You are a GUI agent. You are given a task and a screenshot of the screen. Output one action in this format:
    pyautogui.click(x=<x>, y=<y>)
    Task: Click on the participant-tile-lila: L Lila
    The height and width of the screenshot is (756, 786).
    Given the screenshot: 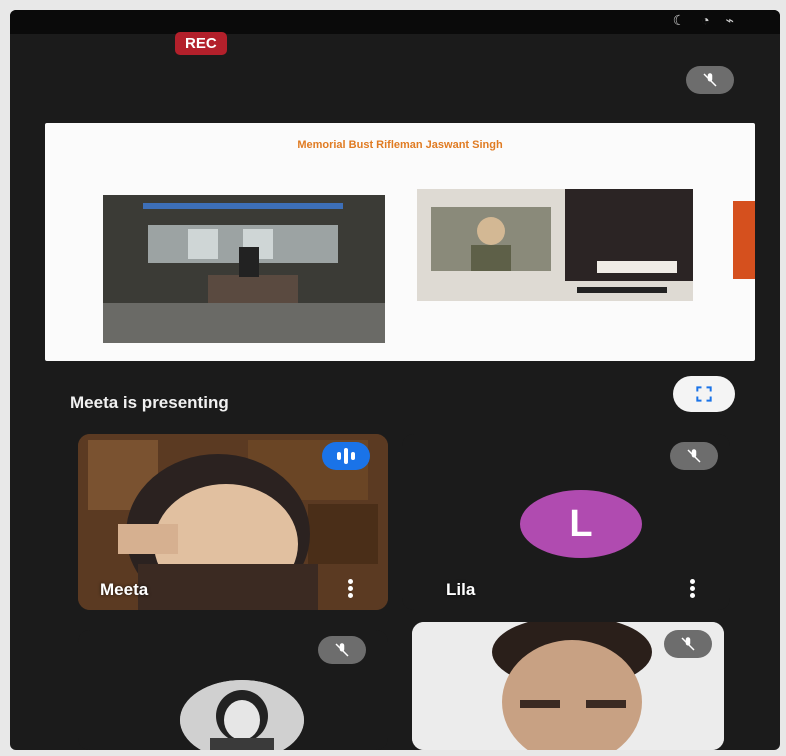 What is the action you would take?
    pyautogui.click(x=566, y=522)
    